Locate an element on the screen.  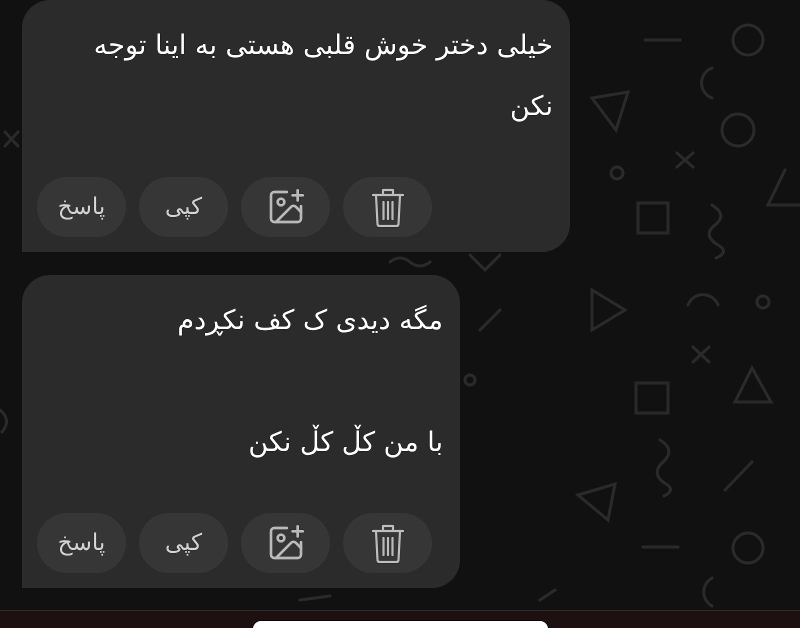
message-text: خیلی دختر خوش قلبی هستی به اینا توجه نکن is located at coordinates (322, 76).